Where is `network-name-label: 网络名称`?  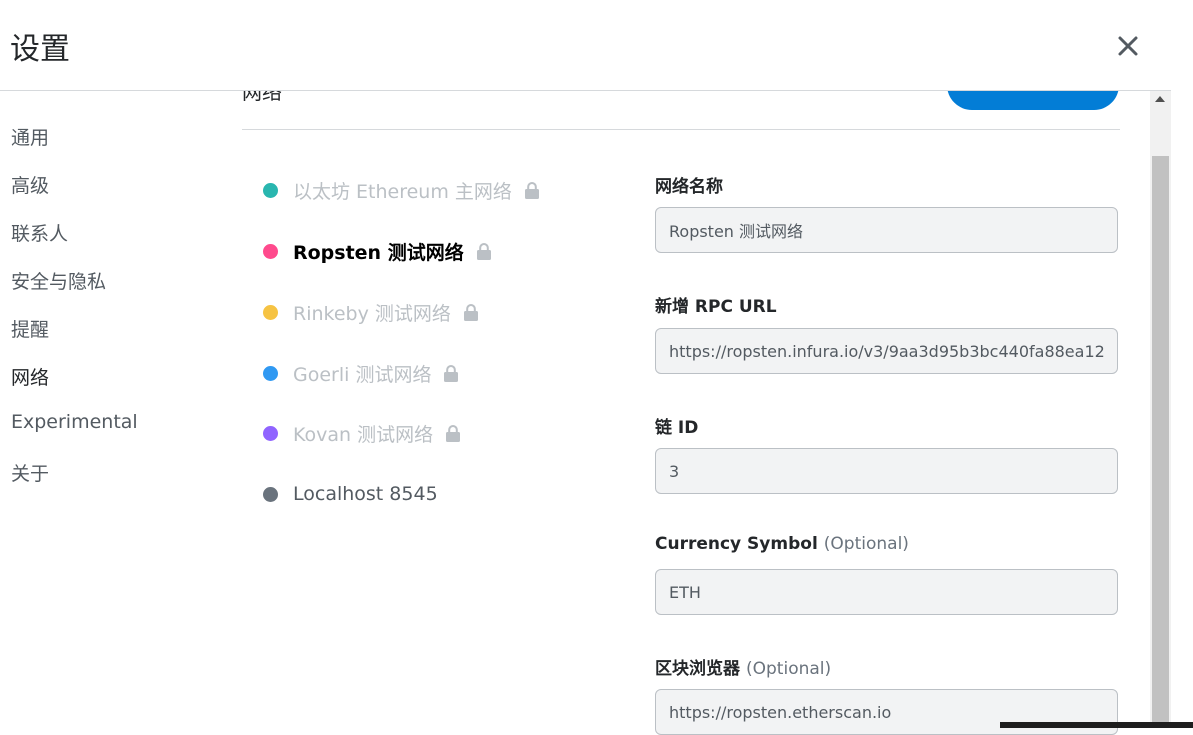 network-name-label: 网络名称 is located at coordinates (689, 184).